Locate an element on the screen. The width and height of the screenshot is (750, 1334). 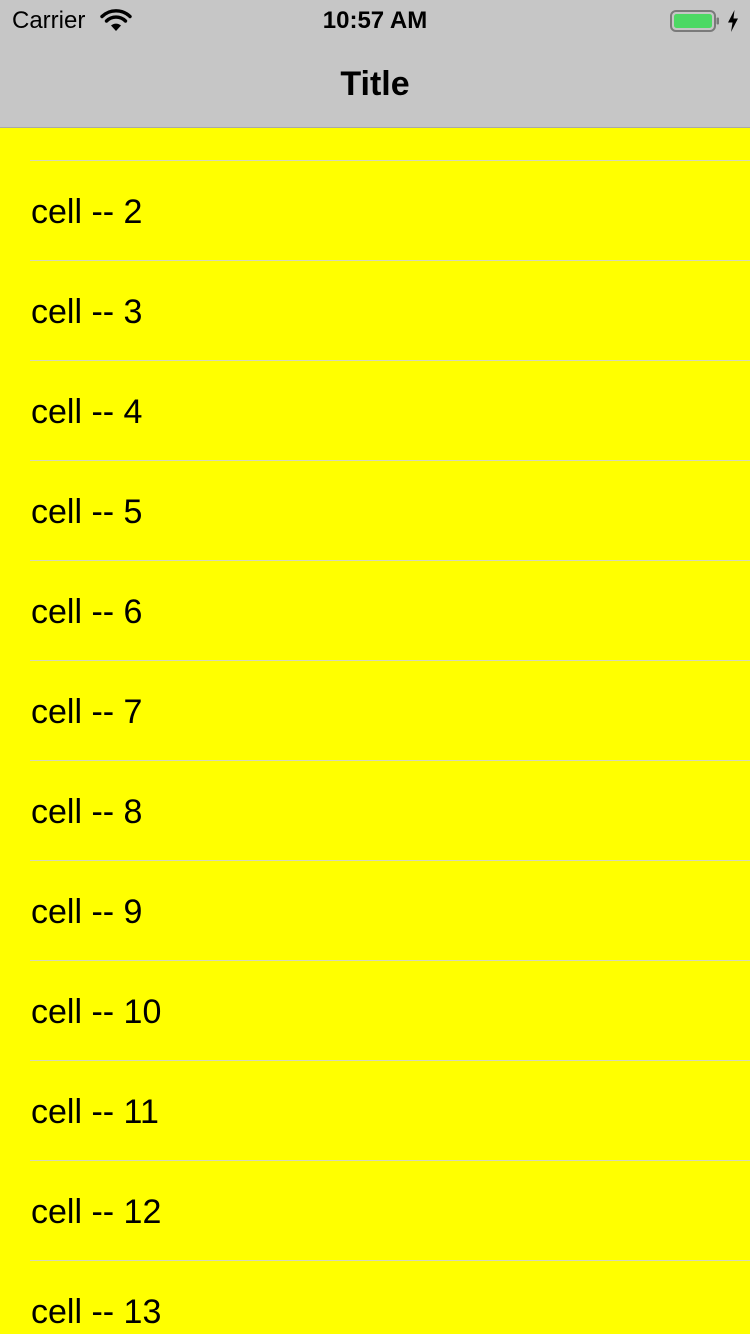
status-time: 10:57 AM is located at coordinates (375, 20).